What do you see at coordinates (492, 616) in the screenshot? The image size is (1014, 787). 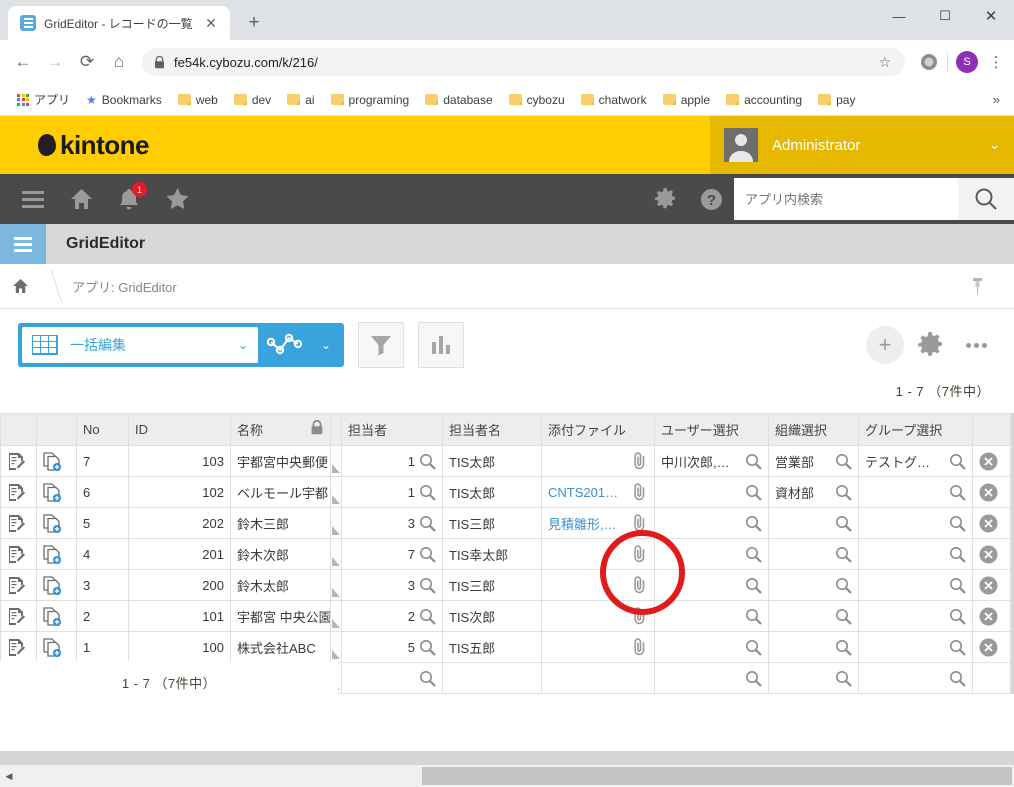 I see `cell-tantomei: TIS次郎` at bounding box center [492, 616].